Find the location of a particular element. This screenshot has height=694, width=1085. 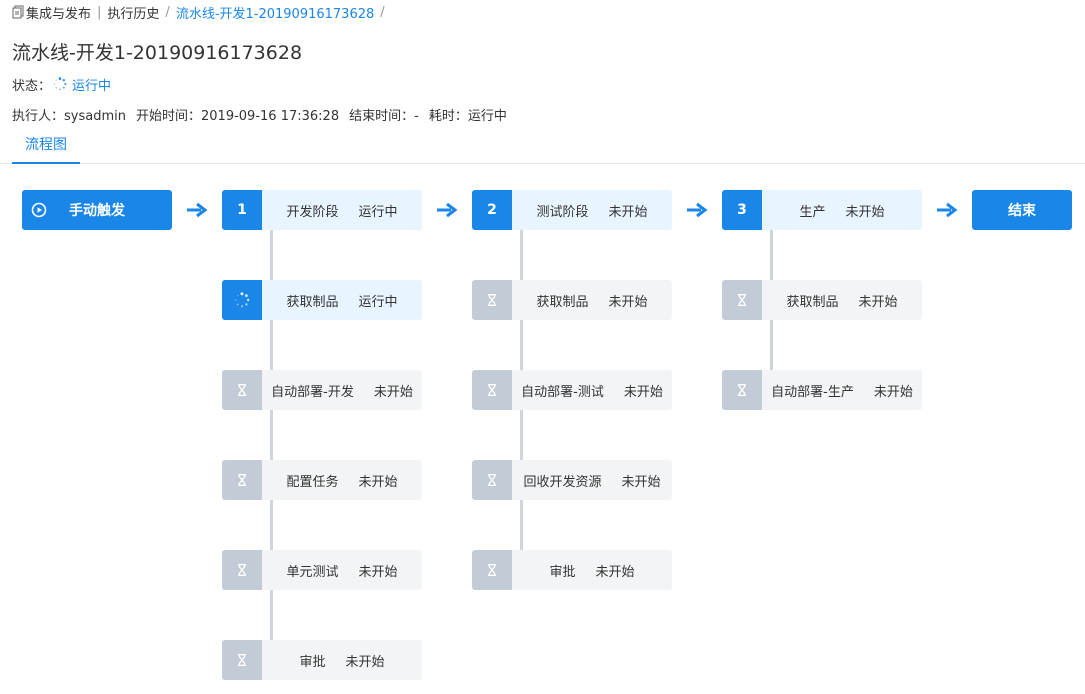

stage-1-state: 运行中 is located at coordinates (378, 212).